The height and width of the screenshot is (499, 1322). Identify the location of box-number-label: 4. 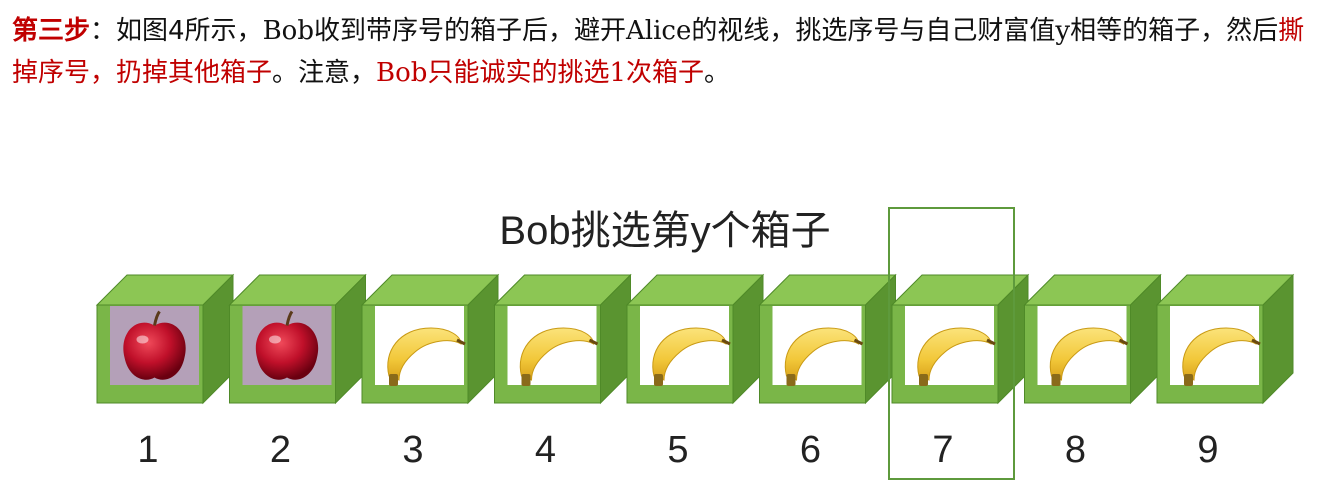
(545, 450).